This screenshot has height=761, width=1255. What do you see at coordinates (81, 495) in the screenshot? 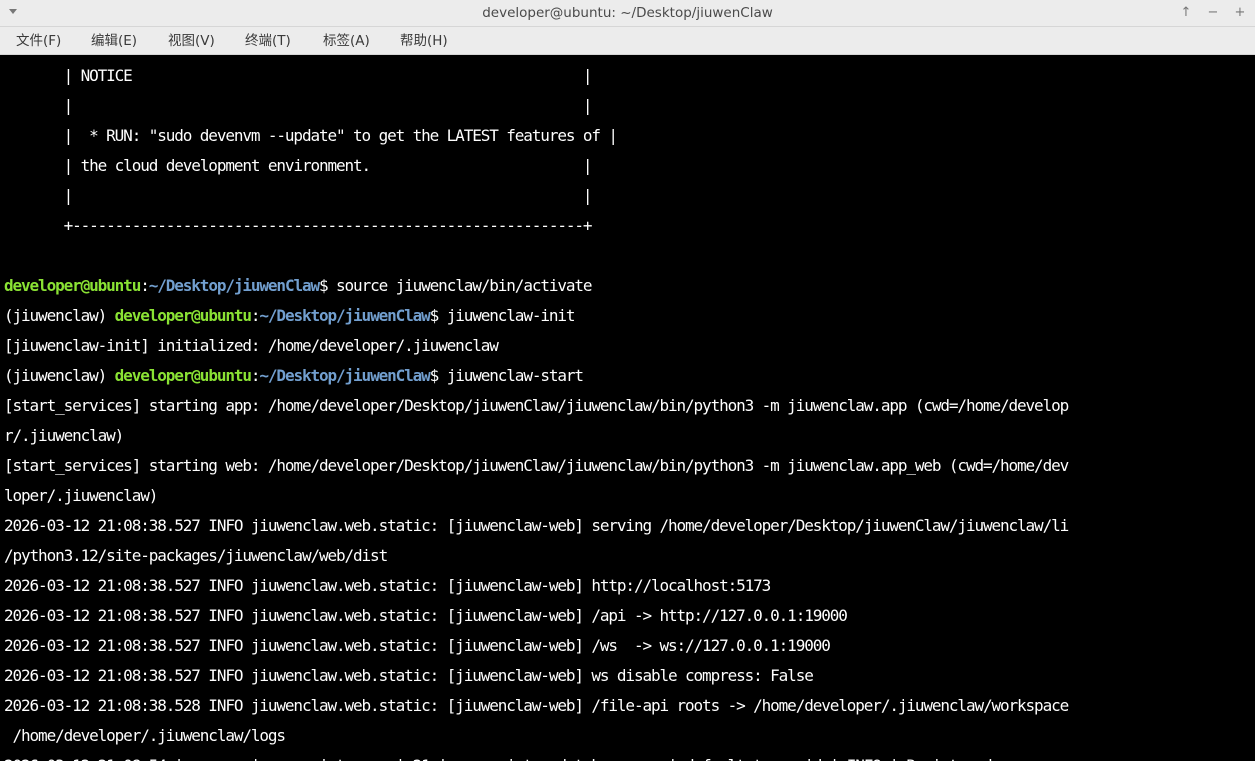
I see `output-line: loper/.jiuwenclaw)` at bounding box center [81, 495].